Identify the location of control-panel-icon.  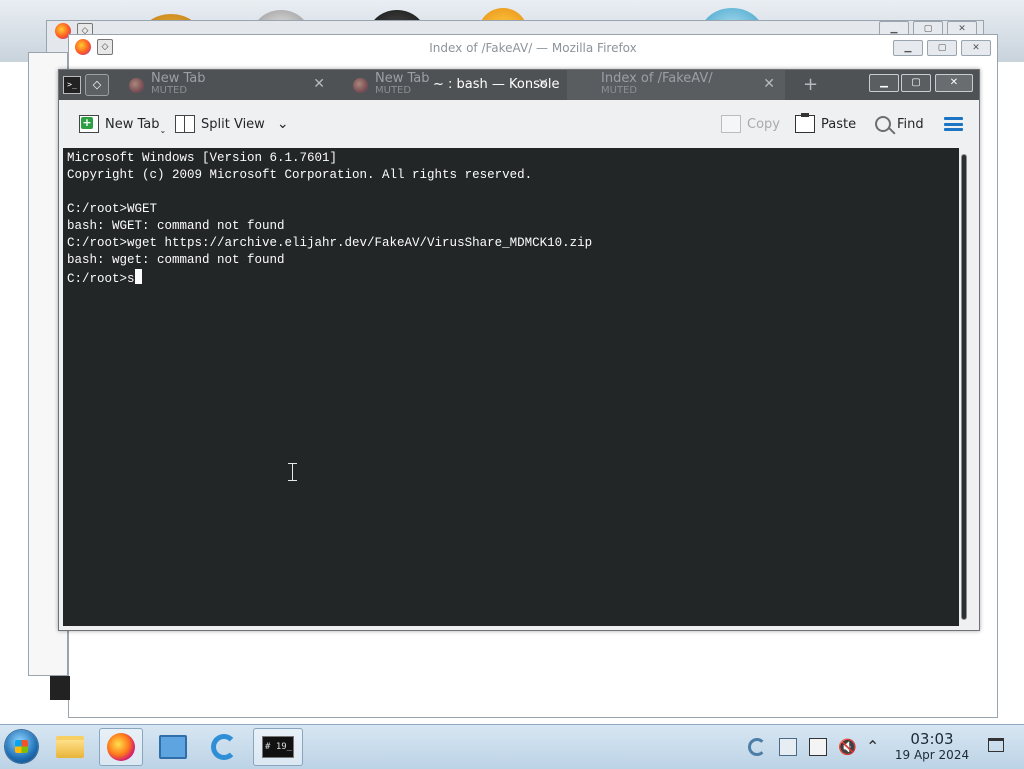
(173, 747).